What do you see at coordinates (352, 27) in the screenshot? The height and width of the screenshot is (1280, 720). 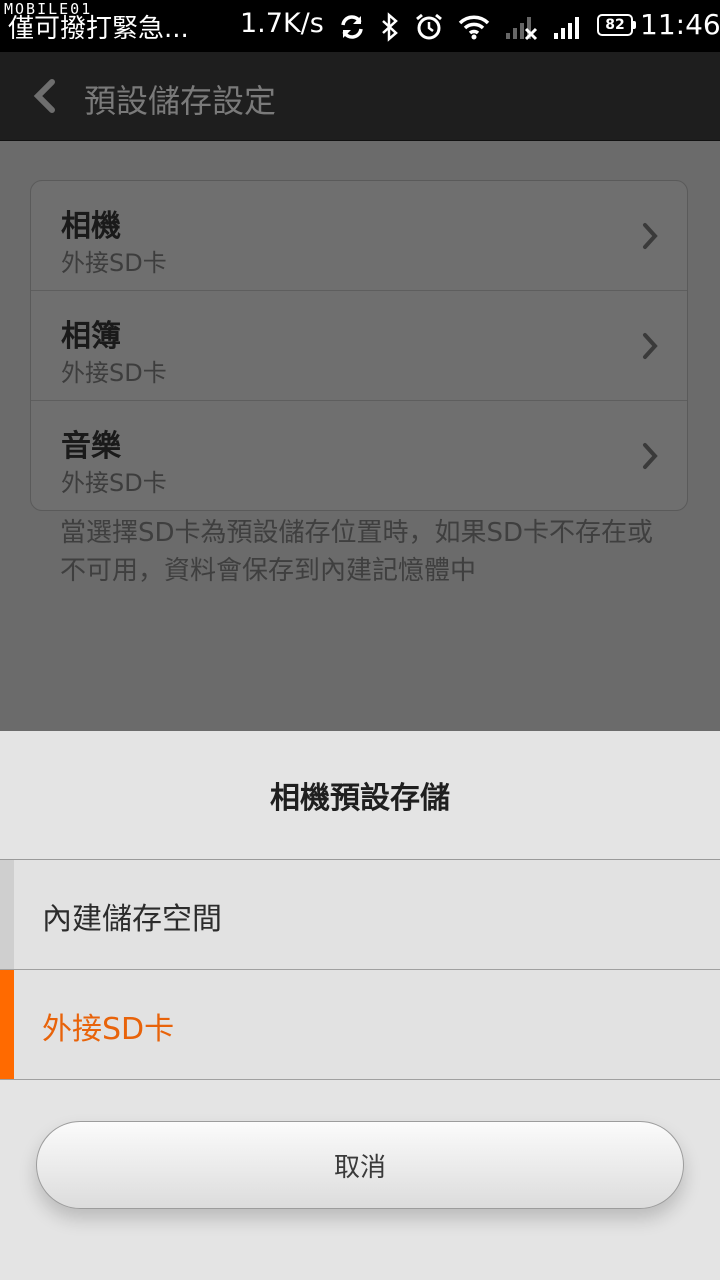 I see `sync-icon` at bounding box center [352, 27].